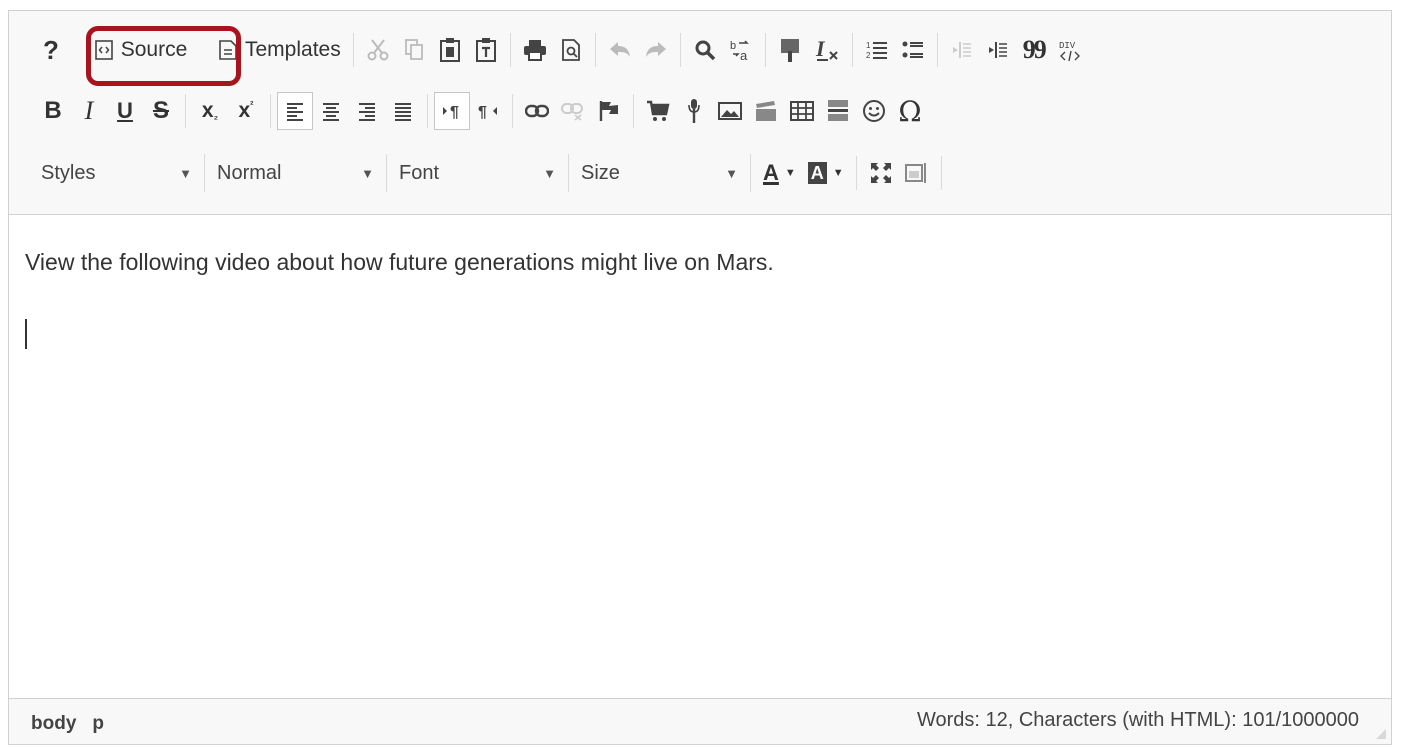 The width and height of the screenshot is (1401, 747). What do you see at coordinates (486, 50) in the screenshot?
I see `paste-text-button` at bounding box center [486, 50].